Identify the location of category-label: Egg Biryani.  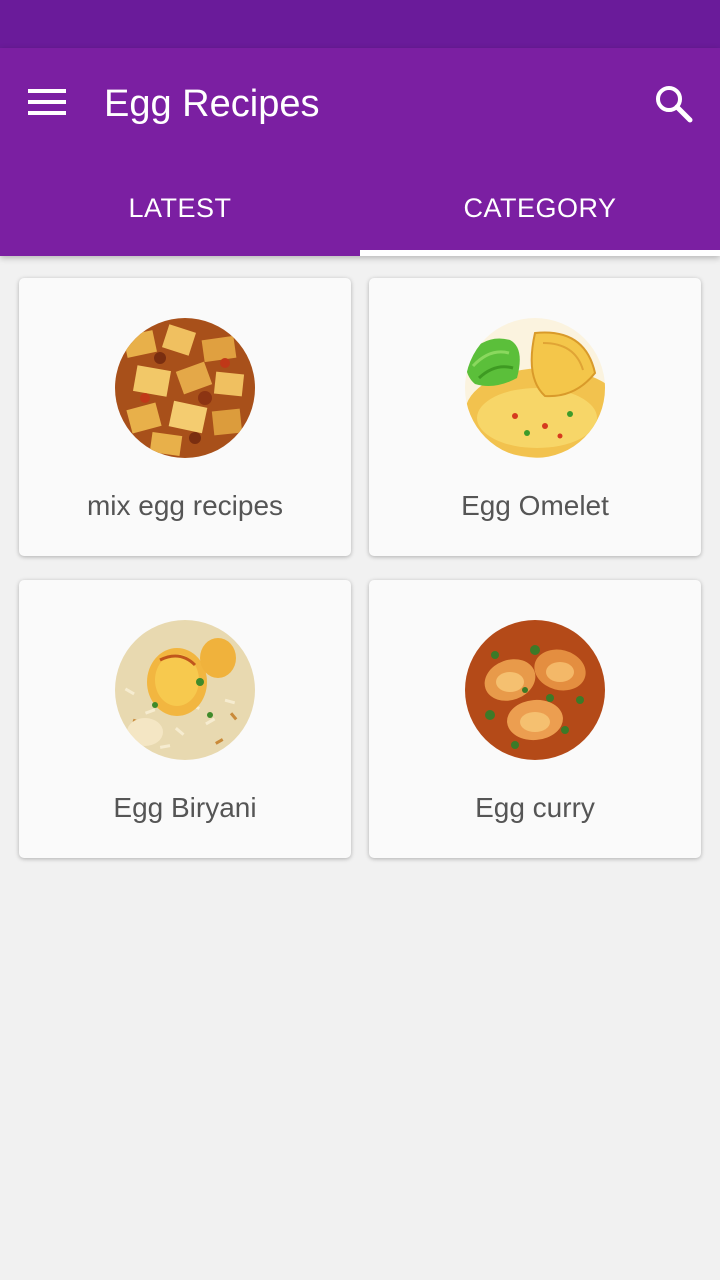
(185, 807).